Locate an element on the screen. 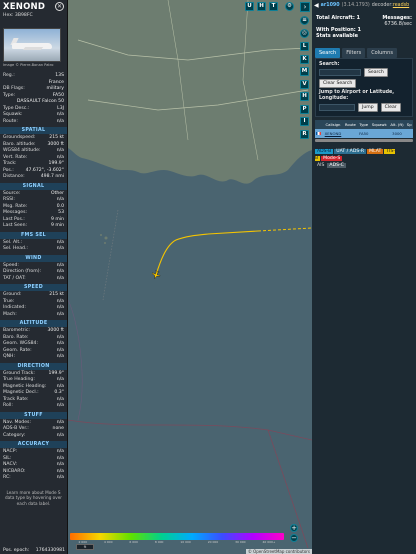 The width and height of the screenshot is (416, 554). jump-button: Jump is located at coordinates (368, 107).